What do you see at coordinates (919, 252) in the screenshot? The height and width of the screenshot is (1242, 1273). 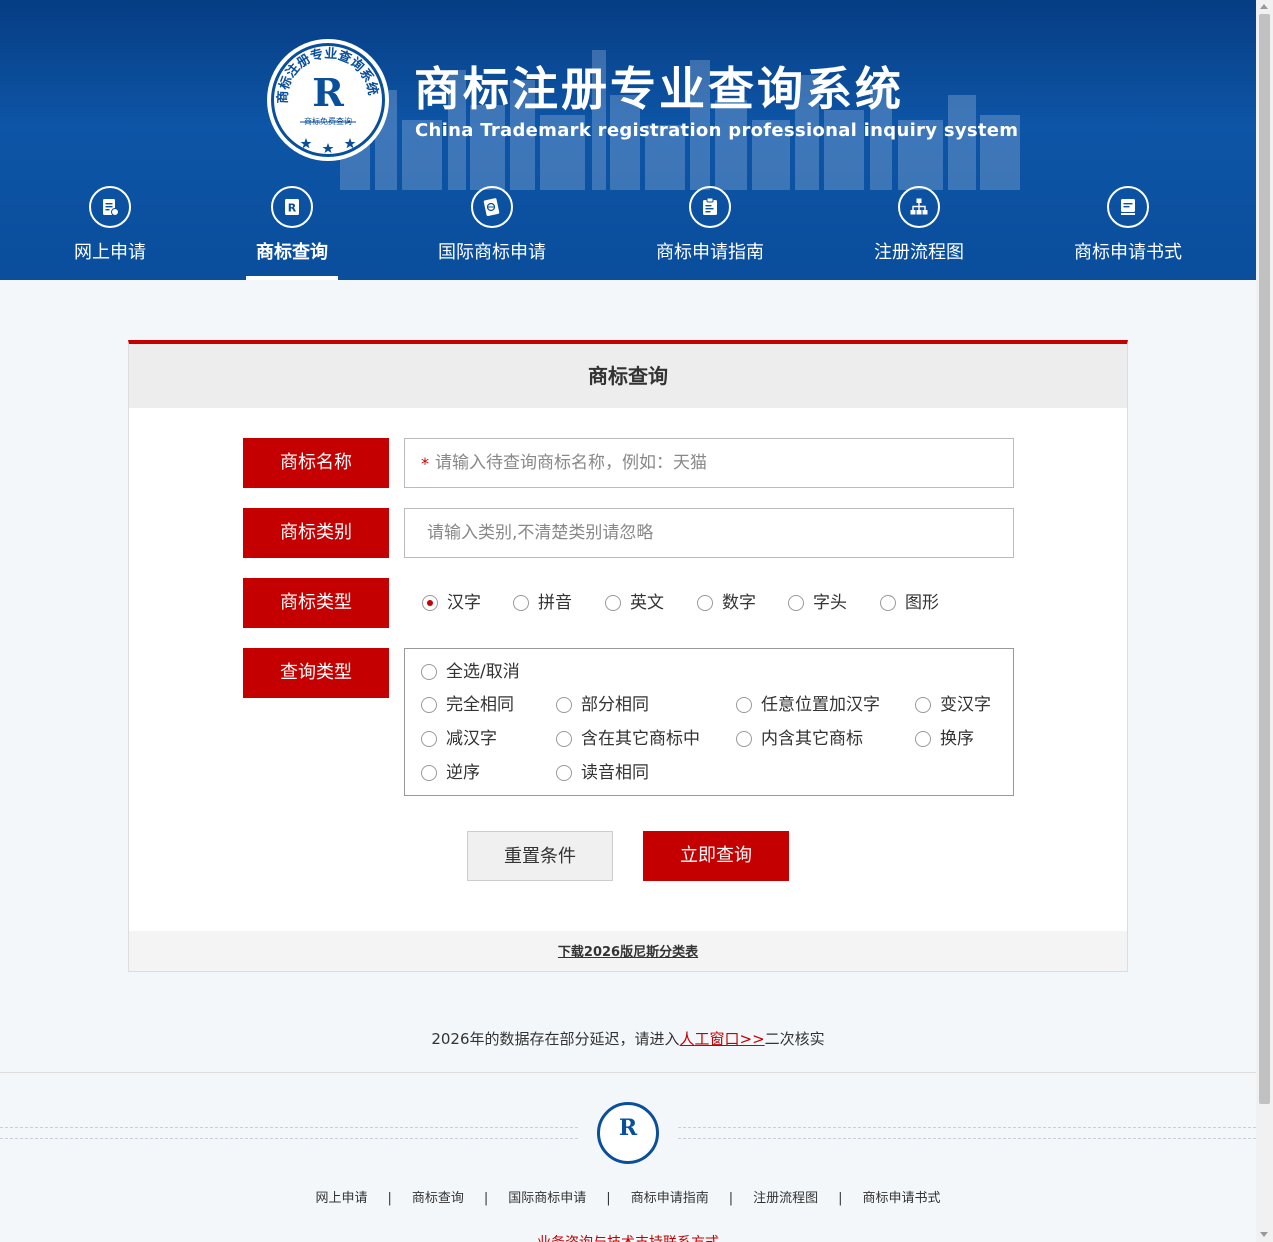 I see `nav-label: 注册流程图` at bounding box center [919, 252].